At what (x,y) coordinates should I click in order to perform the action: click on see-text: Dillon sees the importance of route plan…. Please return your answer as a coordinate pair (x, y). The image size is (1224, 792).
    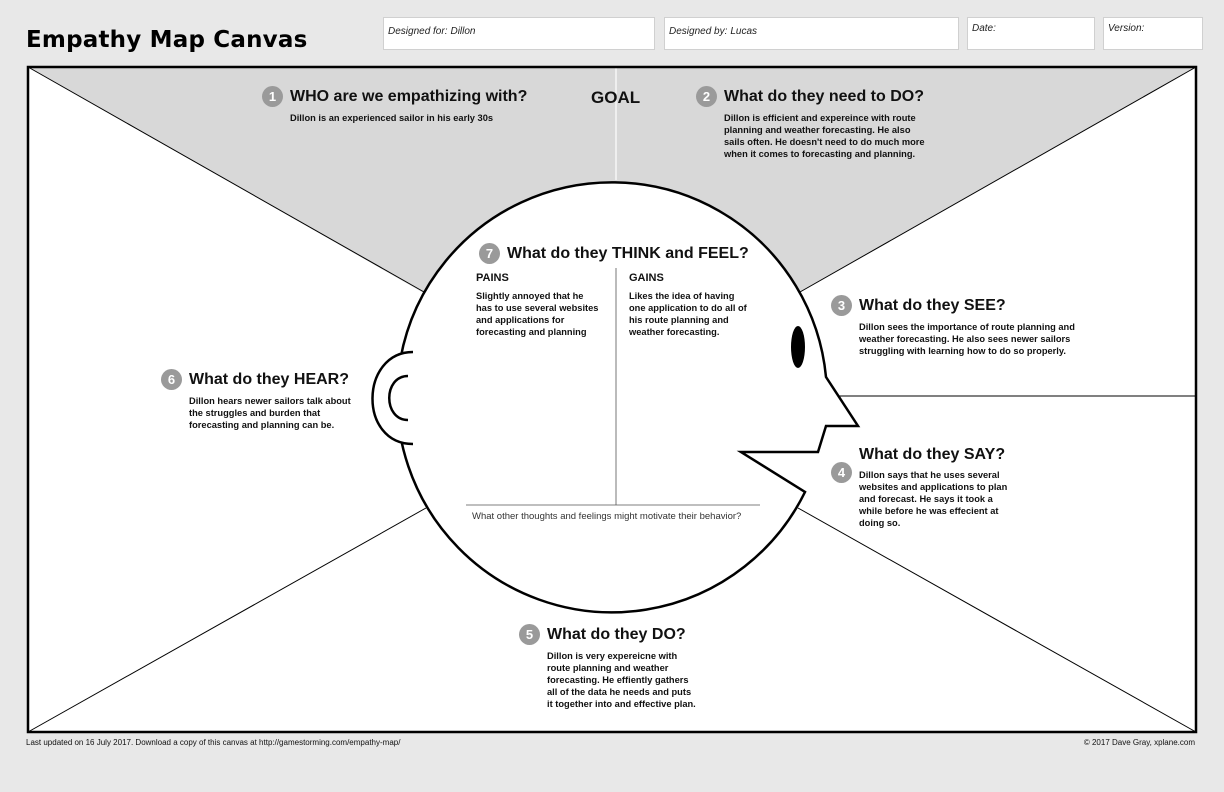
    Looking at the image, I should click on (961, 339).